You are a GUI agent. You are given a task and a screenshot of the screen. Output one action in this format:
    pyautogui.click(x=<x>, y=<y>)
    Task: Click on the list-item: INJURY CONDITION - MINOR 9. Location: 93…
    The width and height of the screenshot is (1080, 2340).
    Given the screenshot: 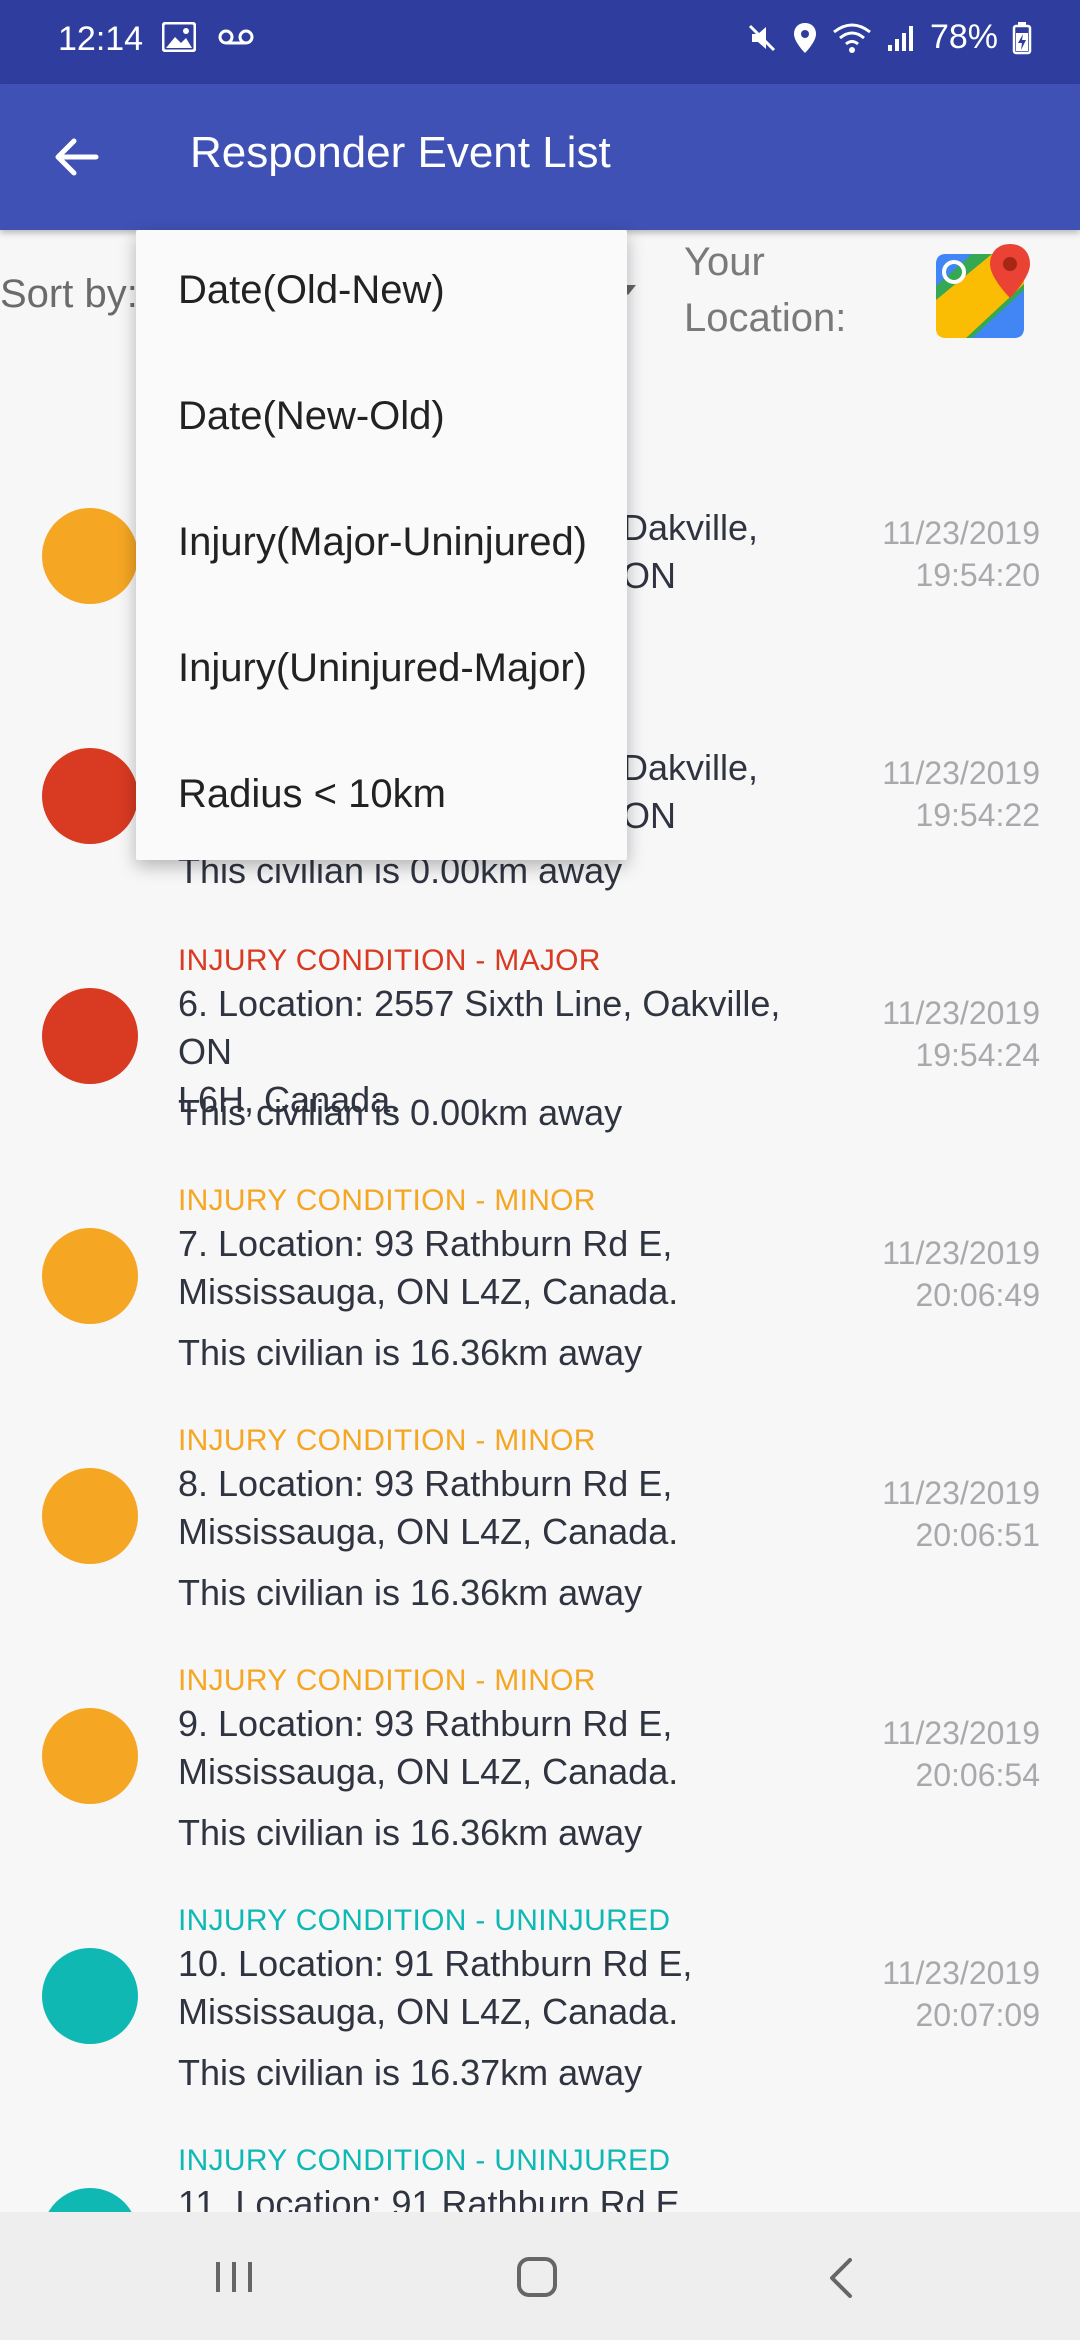 What is the action you would take?
    pyautogui.click(x=540, y=1770)
    